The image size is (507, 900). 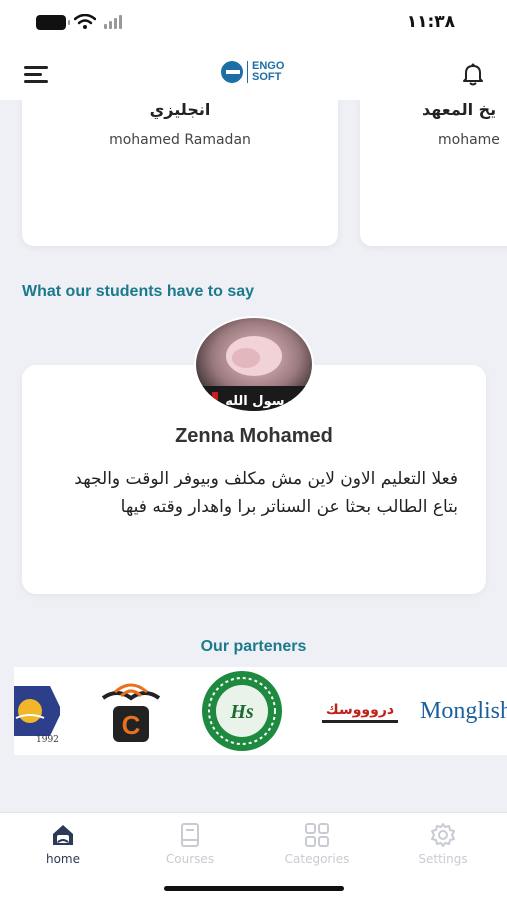 What do you see at coordinates (180, 173) in the screenshot?
I see `teacher-card: انجليزي mohamed Ramadan` at bounding box center [180, 173].